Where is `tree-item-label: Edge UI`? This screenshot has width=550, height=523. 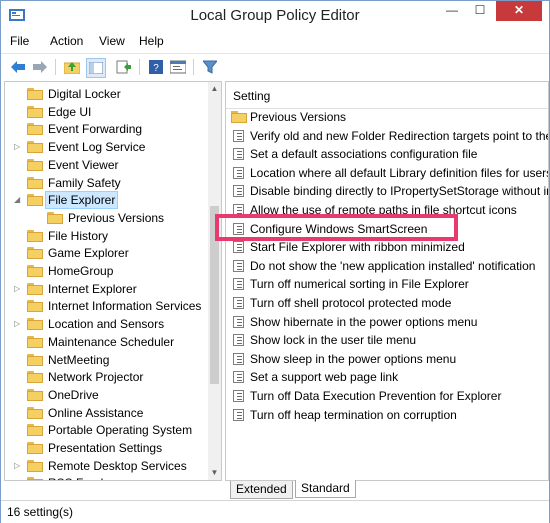
tree-item-label: Edge UI is located at coordinates (70, 111).